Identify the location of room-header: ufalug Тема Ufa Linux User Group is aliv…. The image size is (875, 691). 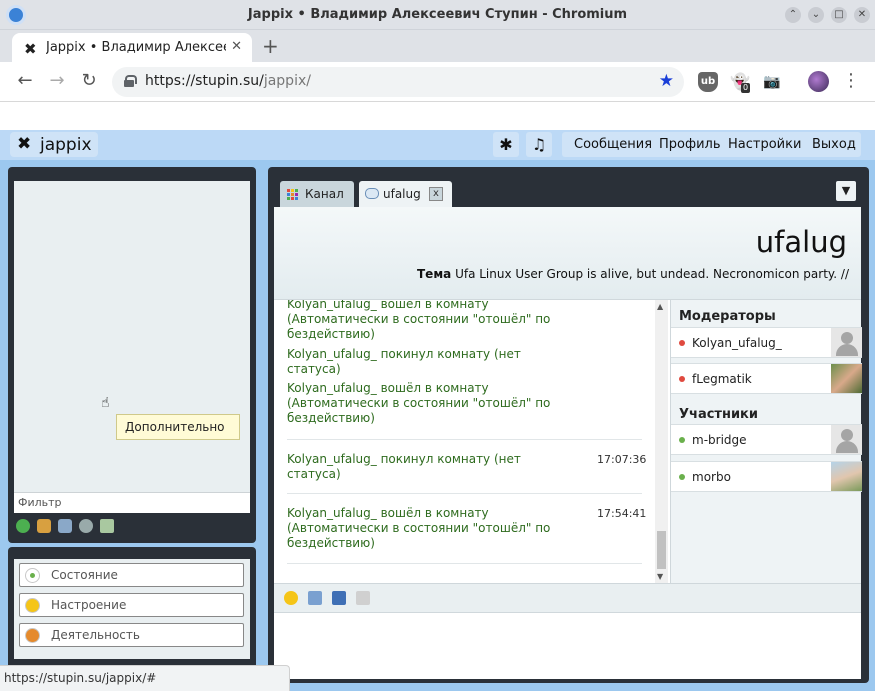
(567, 253).